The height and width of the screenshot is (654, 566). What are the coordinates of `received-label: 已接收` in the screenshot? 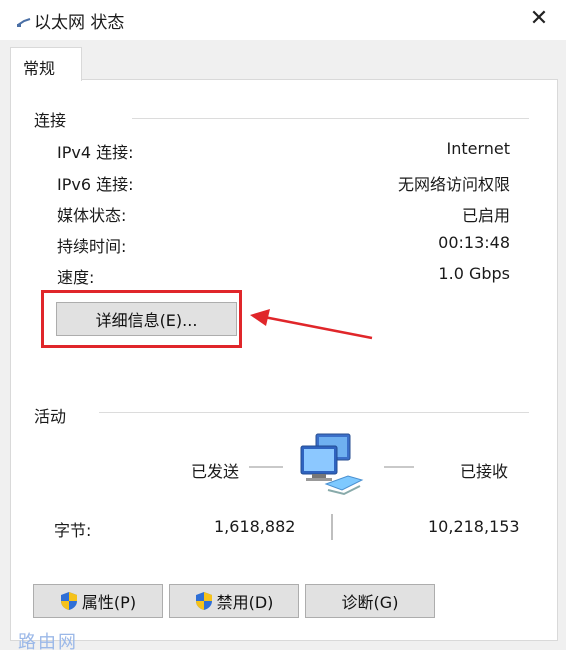 It's located at (484, 471).